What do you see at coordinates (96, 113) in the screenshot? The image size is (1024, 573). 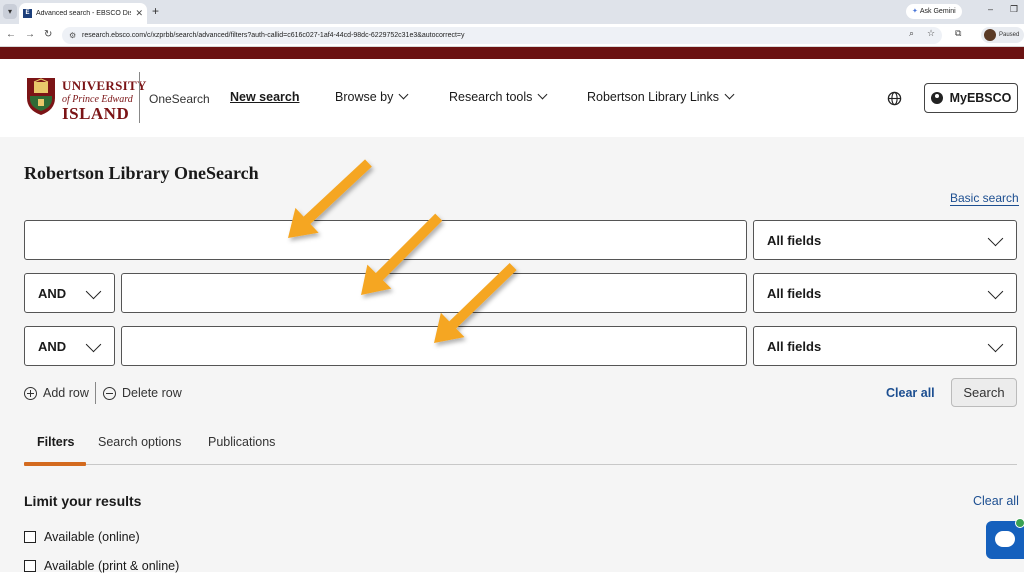 I see `logo-line-3: ISLAND` at bounding box center [96, 113].